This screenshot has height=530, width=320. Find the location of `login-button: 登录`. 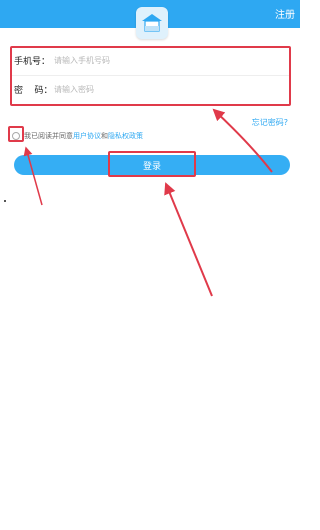

login-button: 登录 is located at coordinates (152, 165).